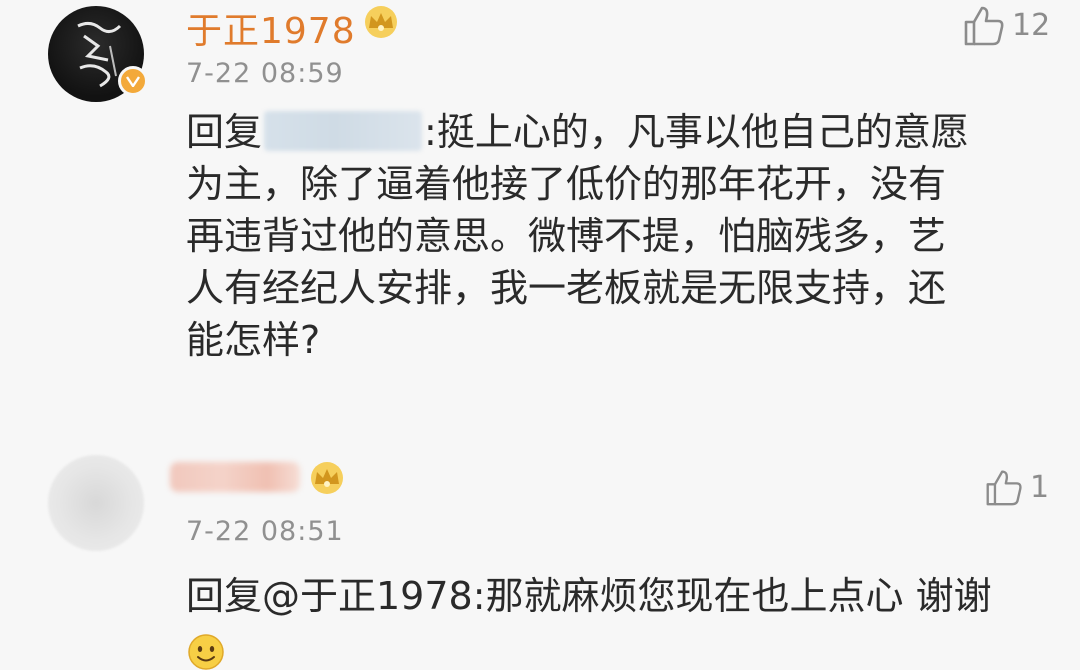 This screenshot has width=1080, height=670. Describe the element at coordinates (271, 28) in the screenshot. I see `username: 于正1978` at that location.